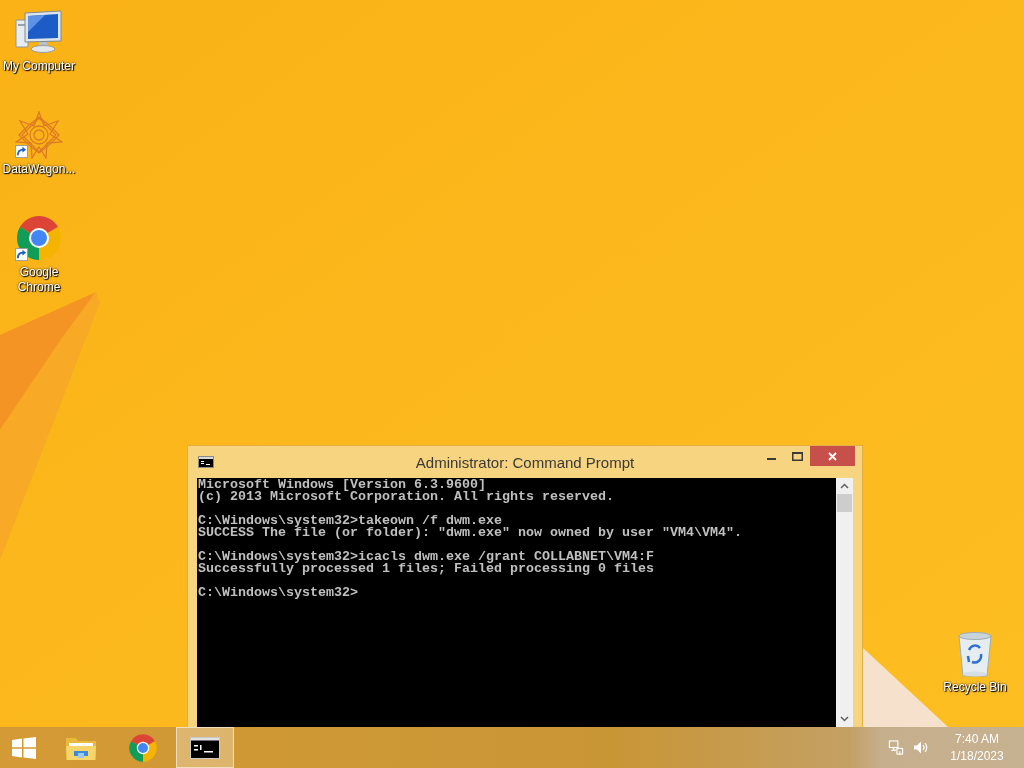  What do you see at coordinates (797, 456) in the screenshot?
I see `maximize-icon` at bounding box center [797, 456].